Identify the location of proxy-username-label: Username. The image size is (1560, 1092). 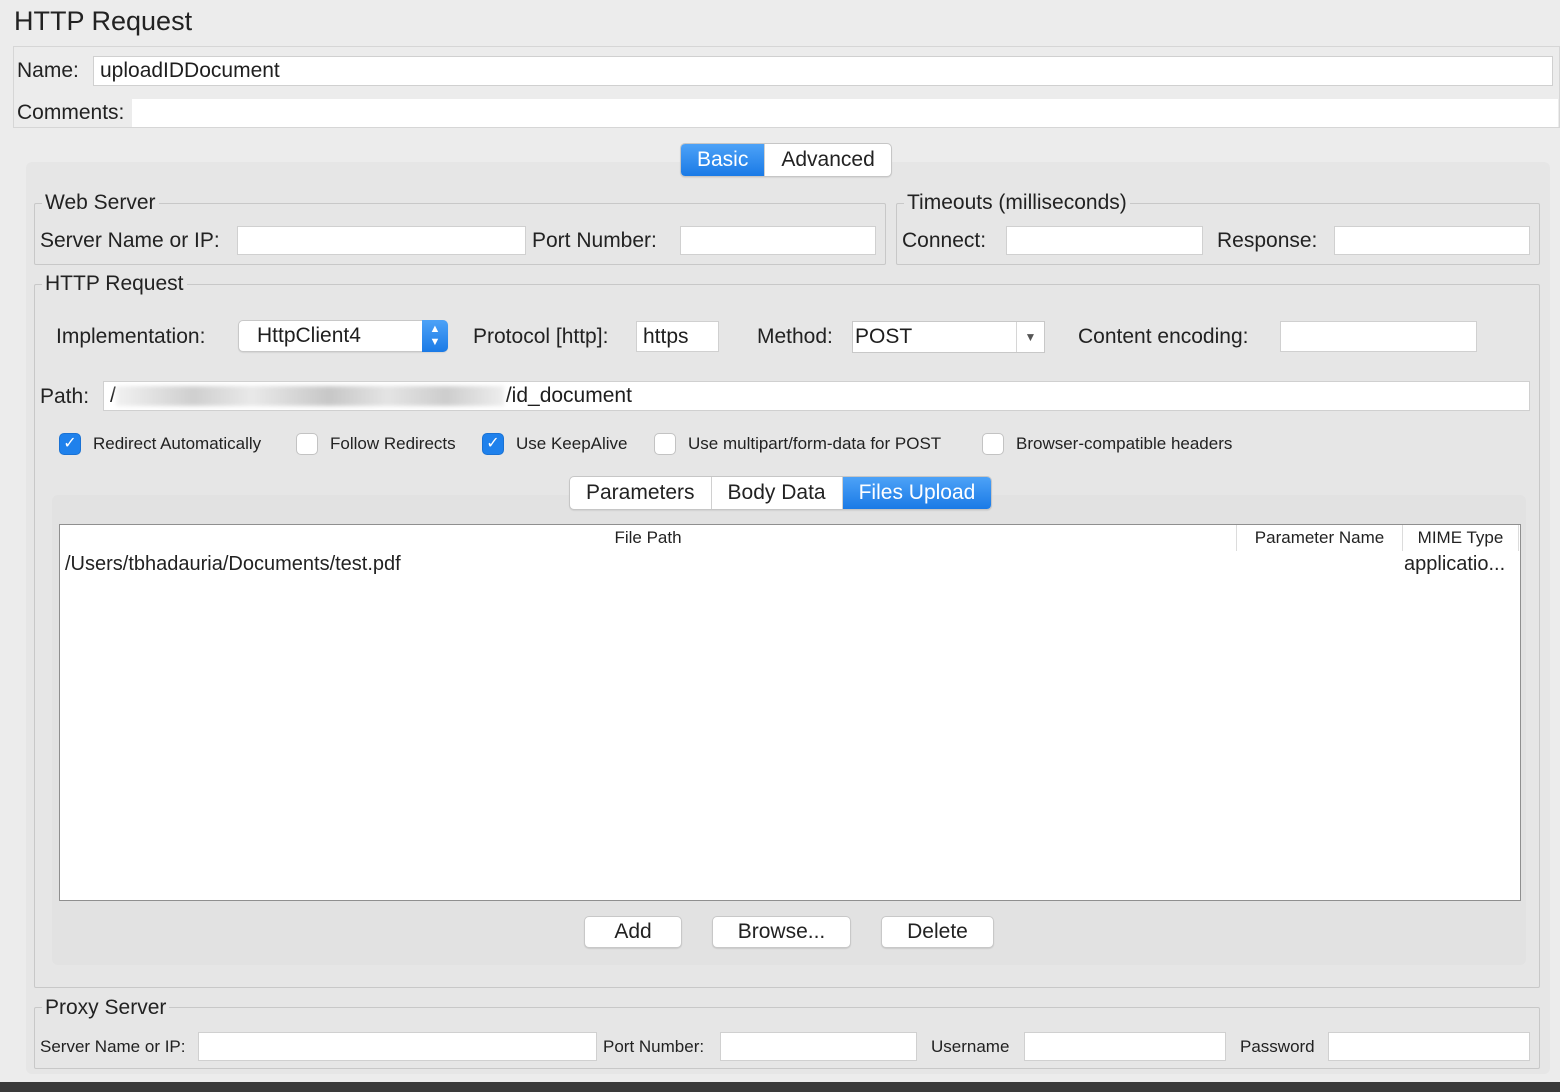
(970, 1046).